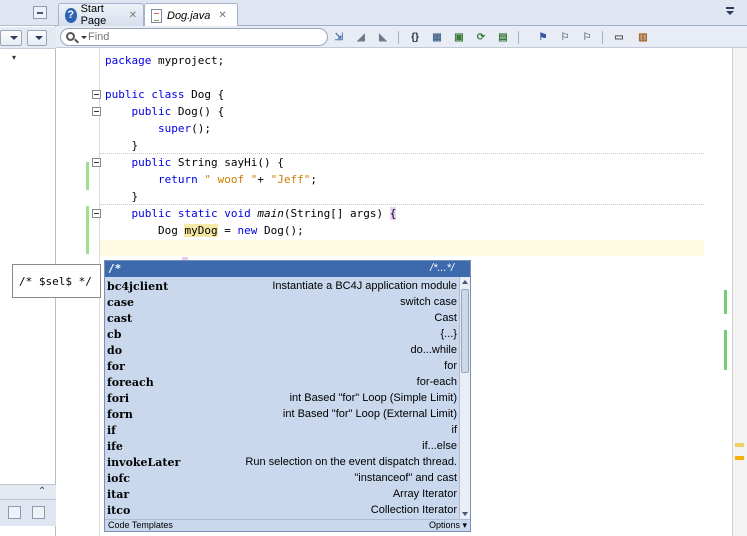  I want to click on completion-keyword: if, so click(111, 430).